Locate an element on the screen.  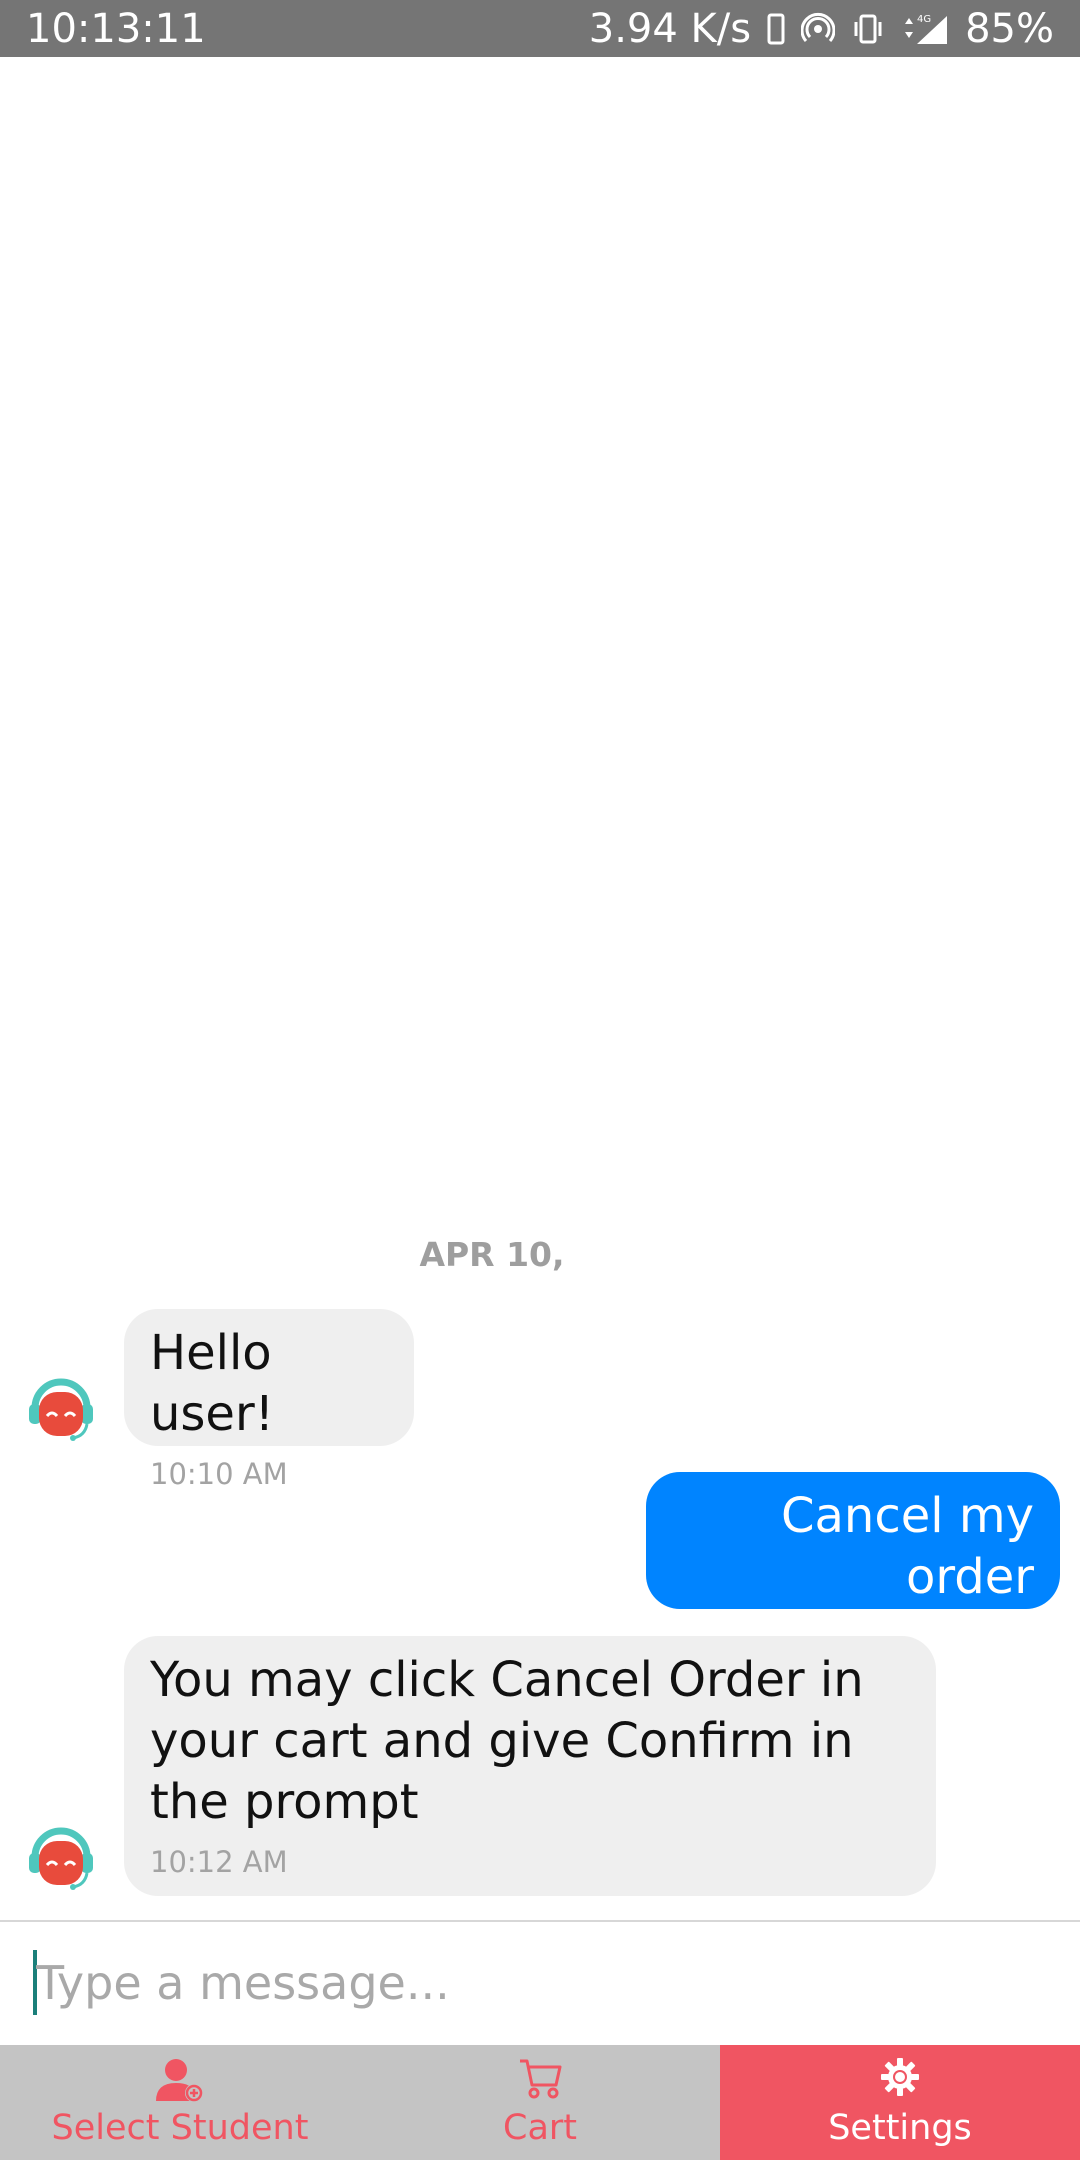
message-text: Hello user! is located at coordinates (212, 1383).